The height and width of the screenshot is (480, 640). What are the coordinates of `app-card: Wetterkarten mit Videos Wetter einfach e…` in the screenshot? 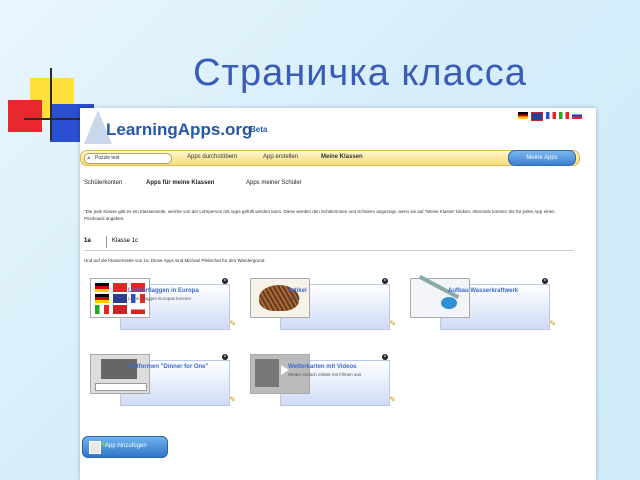 It's located at (323, 380).